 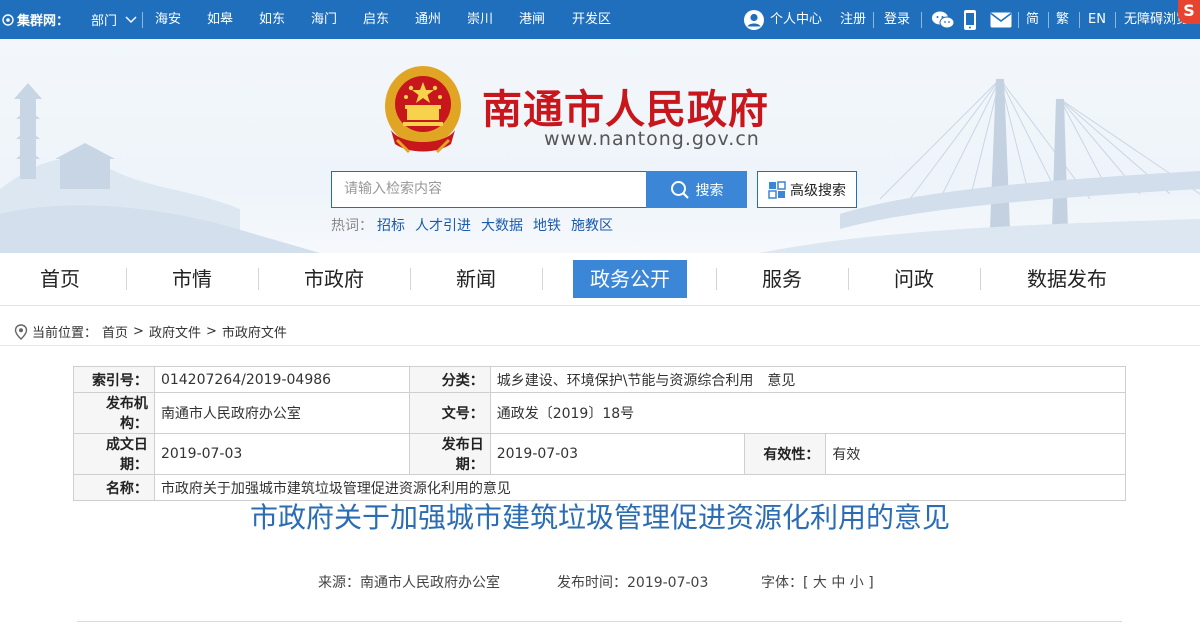 I want to click on nav-item-city-info: 市情, so click(x=192, y=279).